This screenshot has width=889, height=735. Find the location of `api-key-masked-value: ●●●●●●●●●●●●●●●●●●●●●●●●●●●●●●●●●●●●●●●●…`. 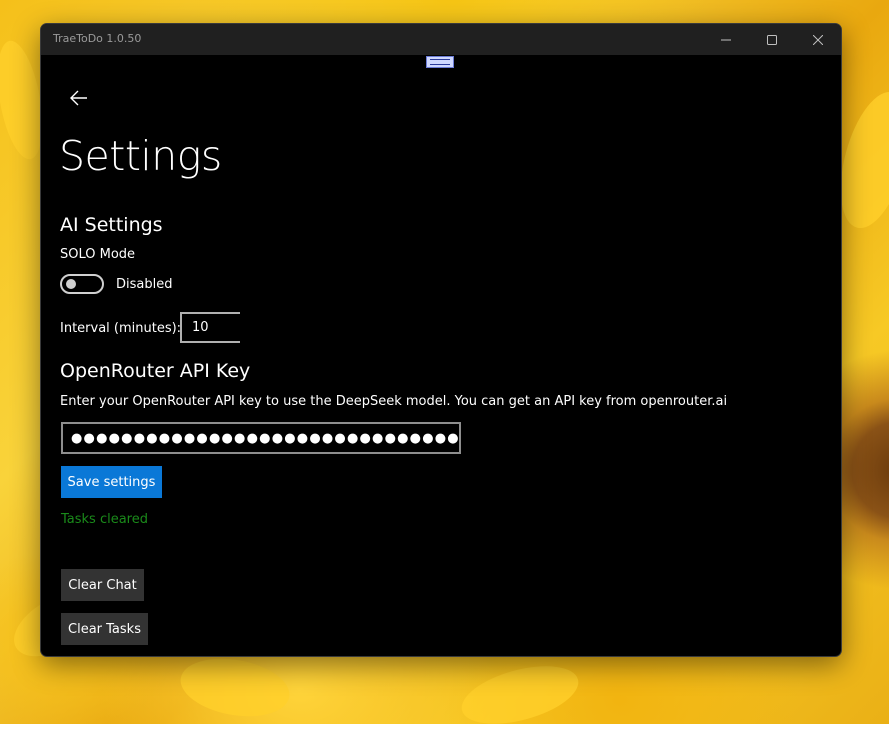

api-key-masked-value: ●●●●●●●●●●●●●●●●●●●●●●●●●●●●●●●●●●●●●●●●… is located at coordinates (265, 438).